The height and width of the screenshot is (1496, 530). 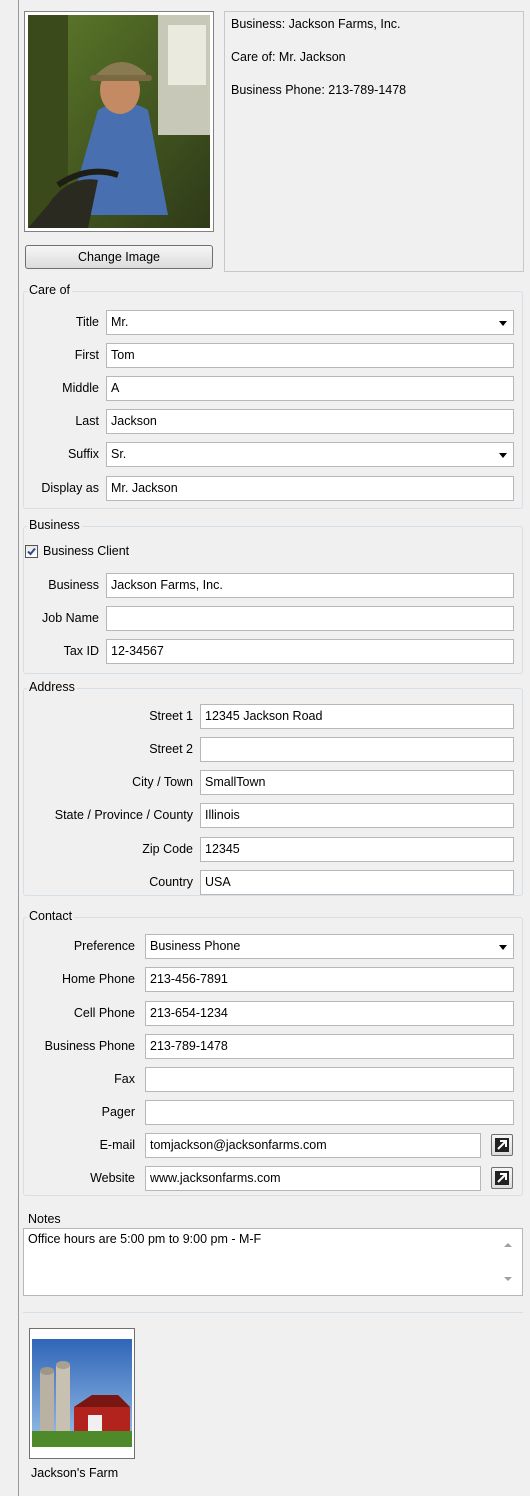 I want to click on business-client-checkbox, so click(x=31, y=551).